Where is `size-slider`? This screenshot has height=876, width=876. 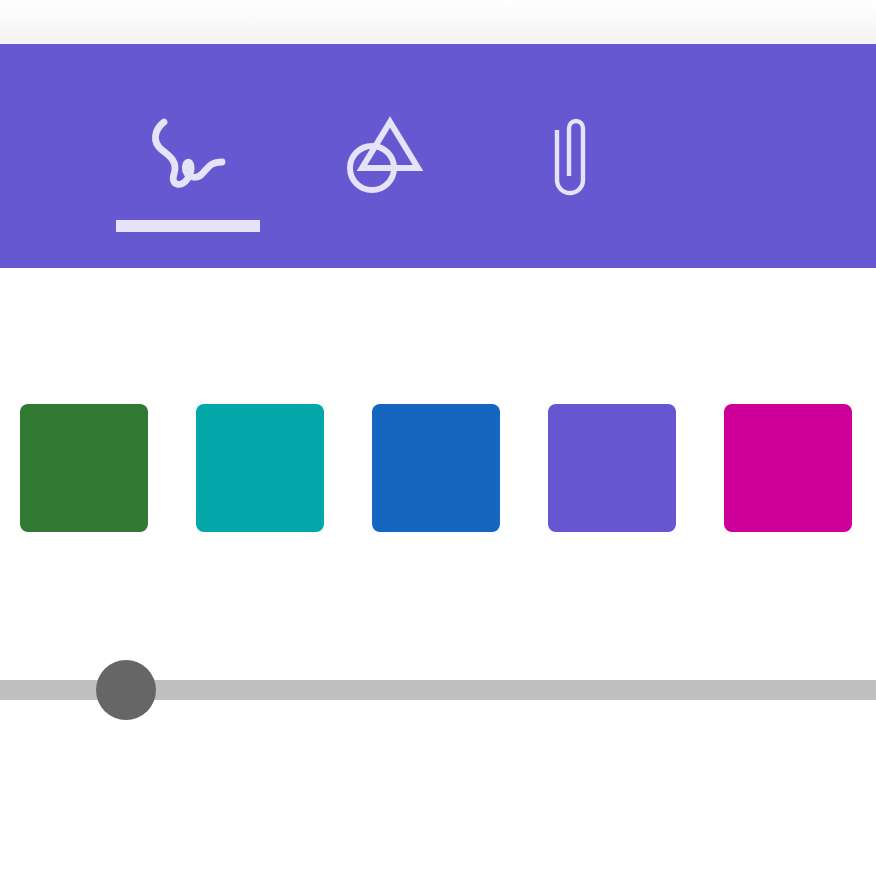
size-slider is located at coordinates (438, 690).